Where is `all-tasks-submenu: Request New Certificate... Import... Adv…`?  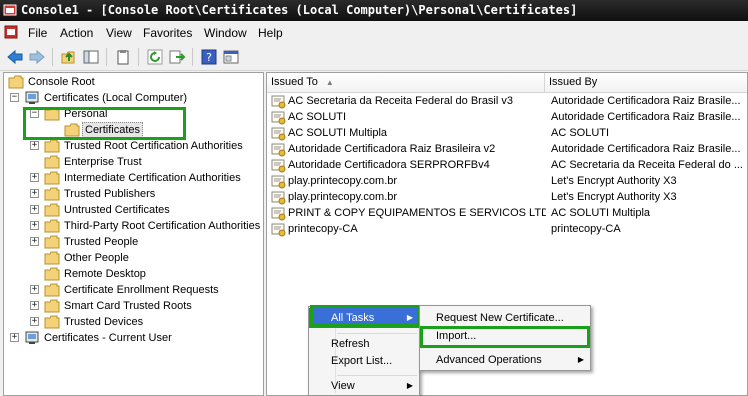 all-tasks-submenu: Request New Certificate... Import... Adv… is located at coordinates (505, 338).